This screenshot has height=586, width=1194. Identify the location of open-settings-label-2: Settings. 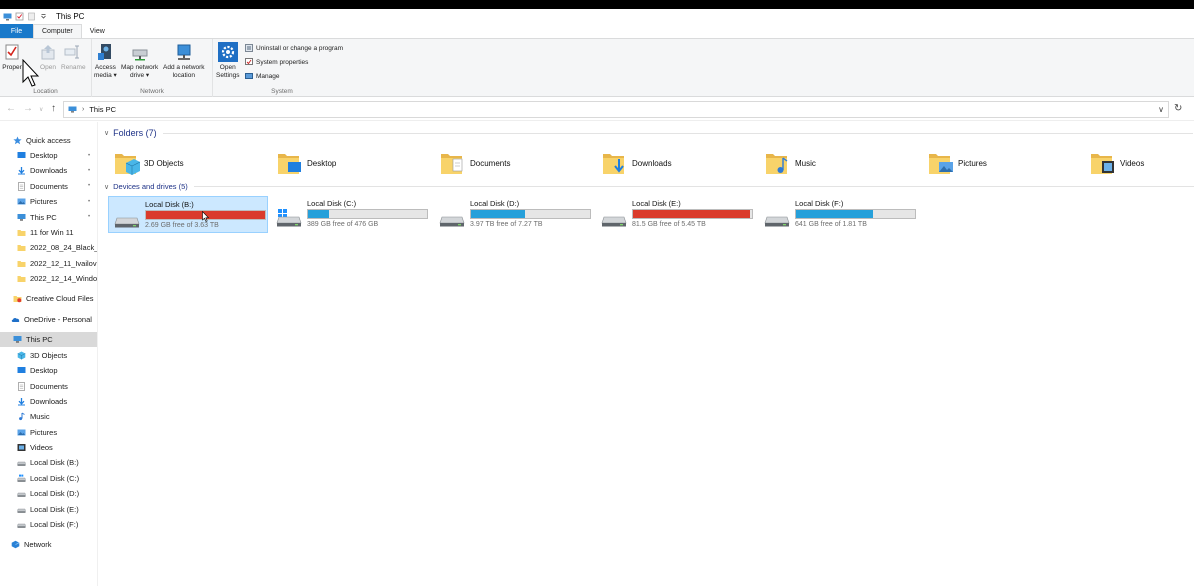
(228, 75).